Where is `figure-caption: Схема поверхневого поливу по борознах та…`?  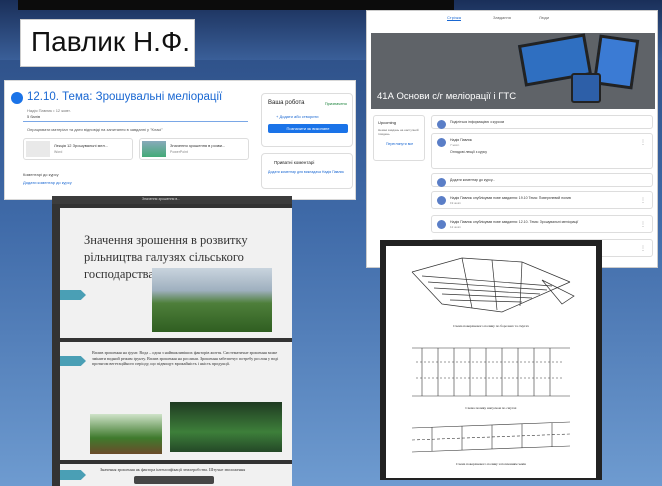 figure-caption: Схема поверхневого поливу по борознах та… is located at coordinates (491, 326).